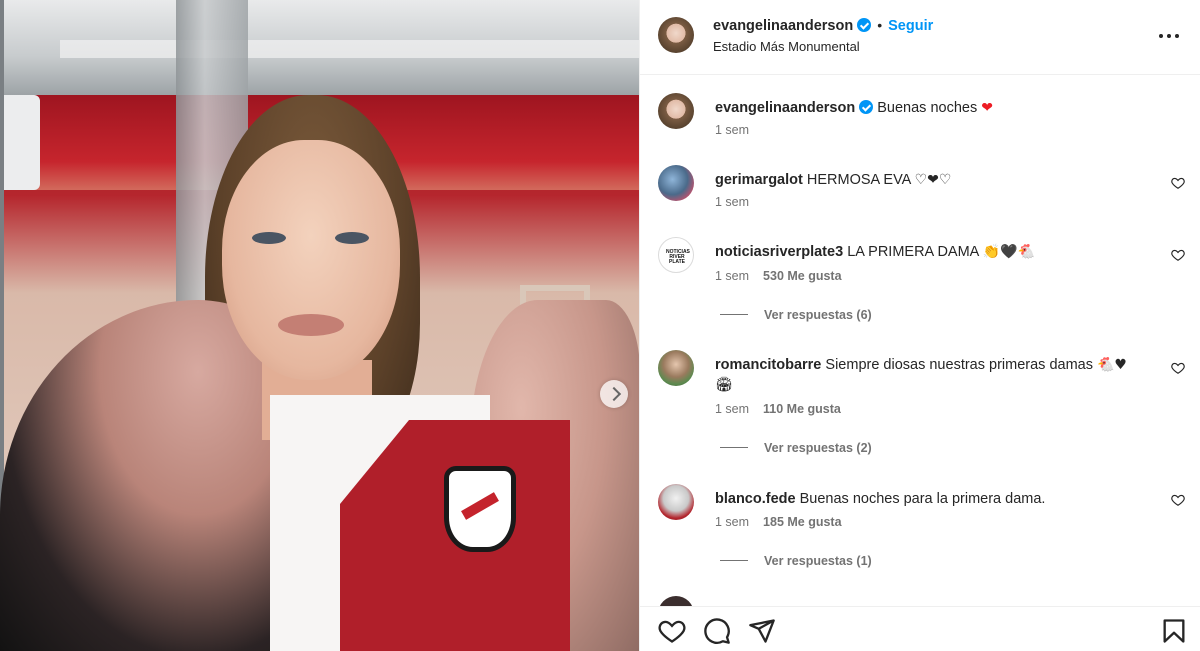 This screenshot has width=1200, height=651. I want to click on comment-emoji: 👏🖤🐔, so click(1008, 252).